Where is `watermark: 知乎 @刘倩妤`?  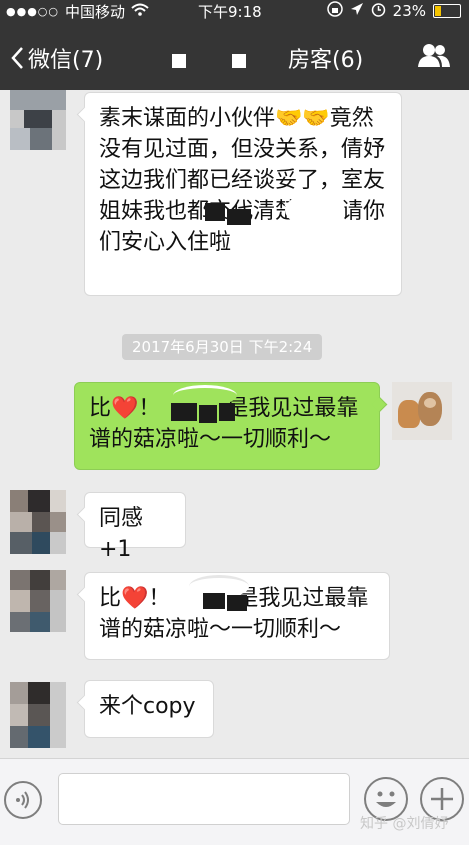 watermark: 知乎 @刘倩妤 is located at coordinates (404, 824).